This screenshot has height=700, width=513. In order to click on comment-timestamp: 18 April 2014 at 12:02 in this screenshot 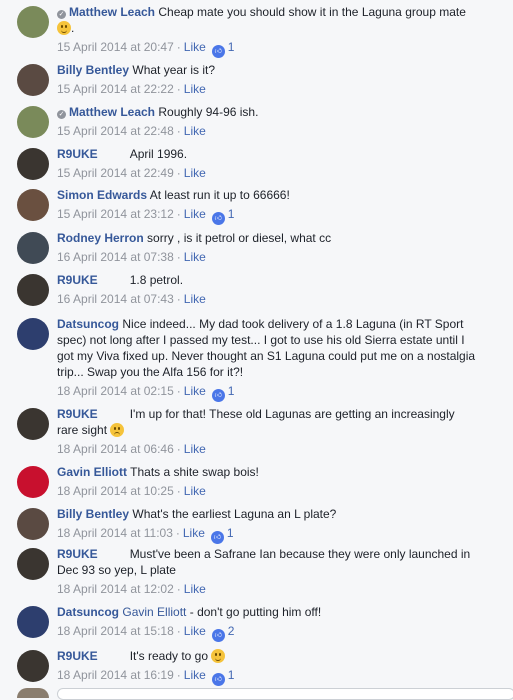, I will do `click(115, 589)`.